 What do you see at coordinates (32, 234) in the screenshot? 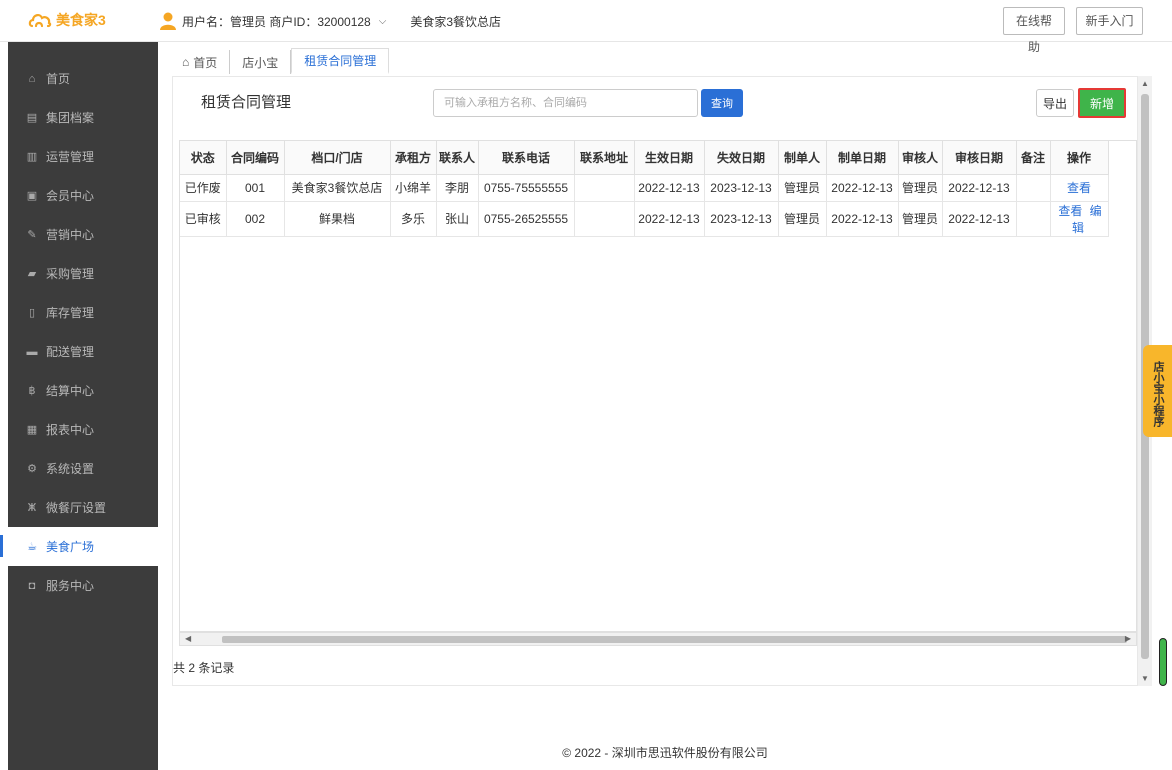
I see `edit-icon: ✎` at bounding box center [32, 234].